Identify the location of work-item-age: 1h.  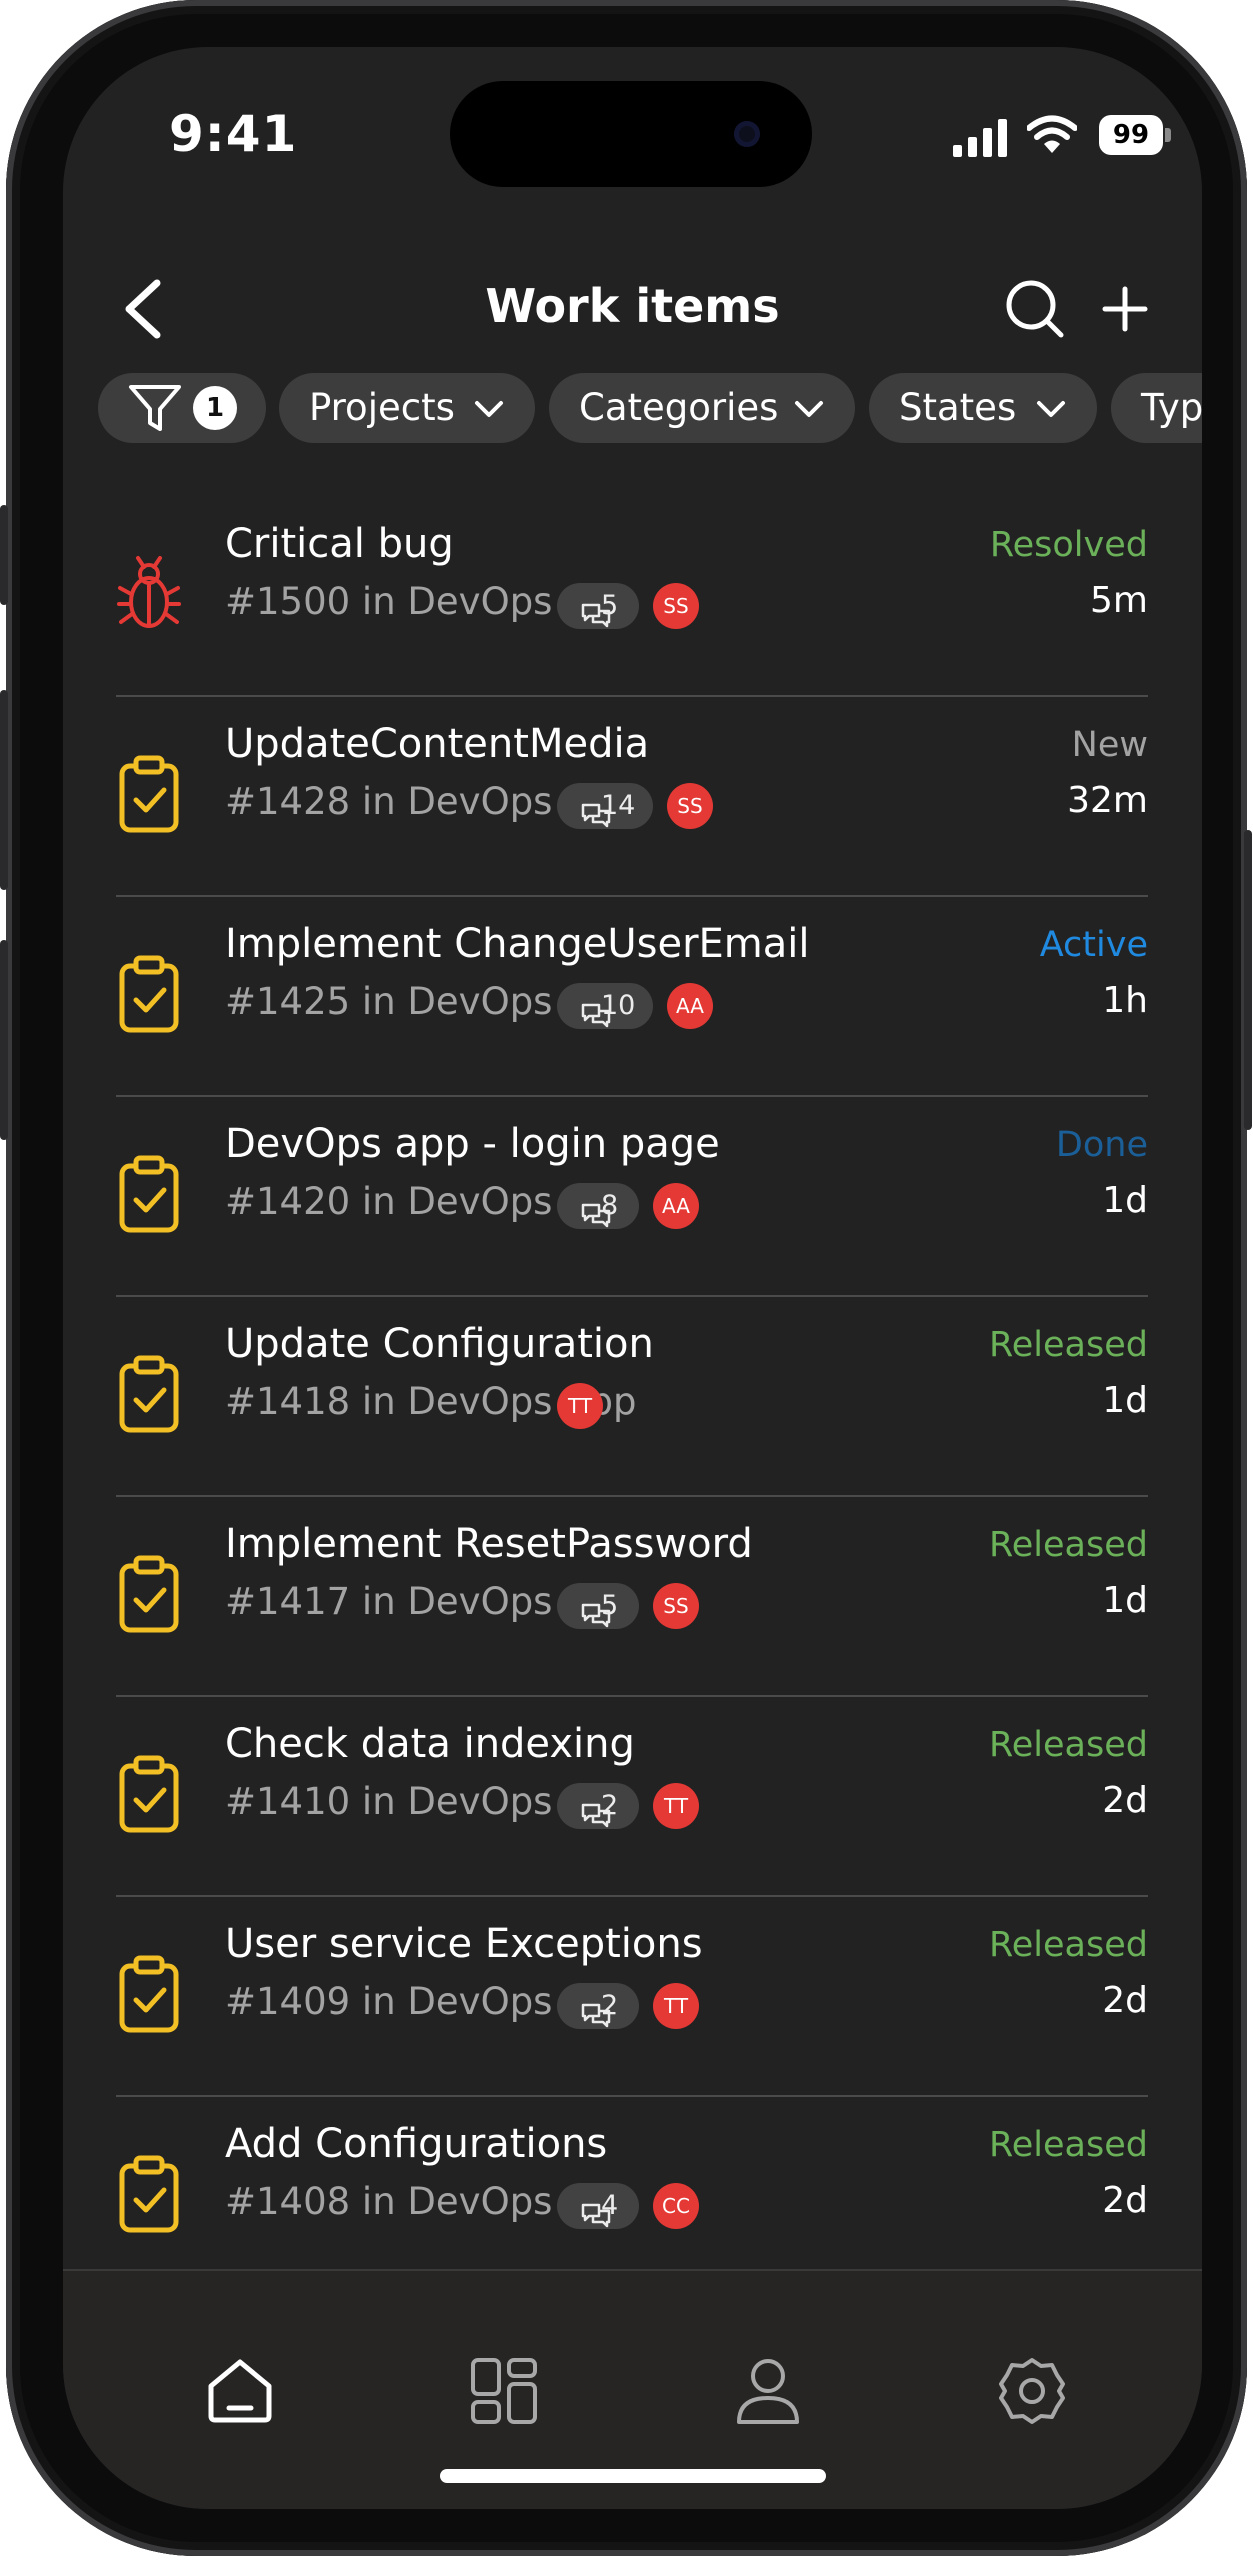
(1125, 1000).